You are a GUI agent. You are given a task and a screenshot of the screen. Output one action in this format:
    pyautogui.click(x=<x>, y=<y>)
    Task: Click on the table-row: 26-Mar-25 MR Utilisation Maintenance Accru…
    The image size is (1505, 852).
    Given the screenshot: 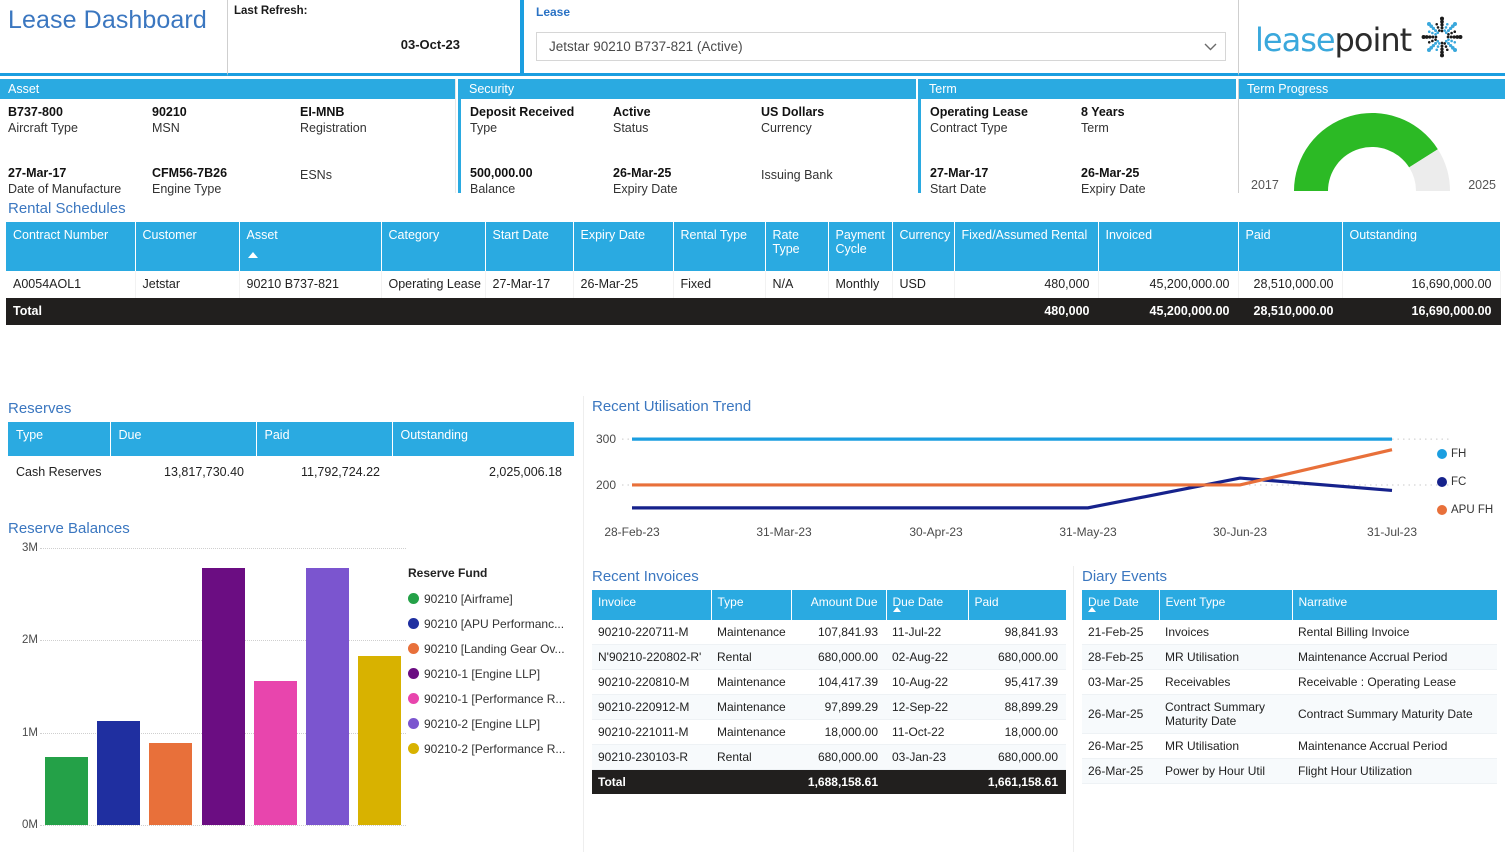 What is the action you would take?
    pyautogui.click(x=1289, y=746)
    